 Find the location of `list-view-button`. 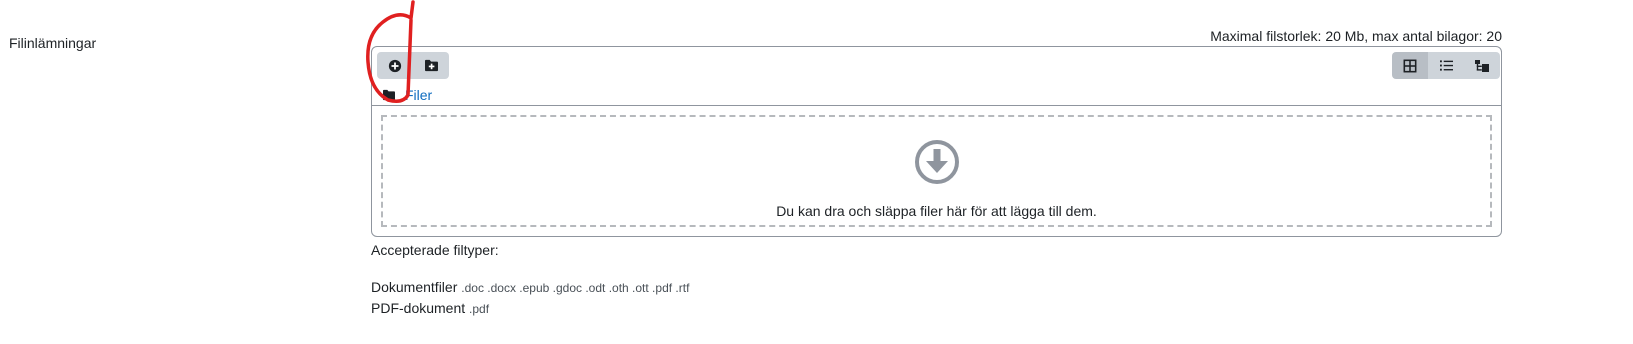

list-view-button is located at coordinates (1446, 65).